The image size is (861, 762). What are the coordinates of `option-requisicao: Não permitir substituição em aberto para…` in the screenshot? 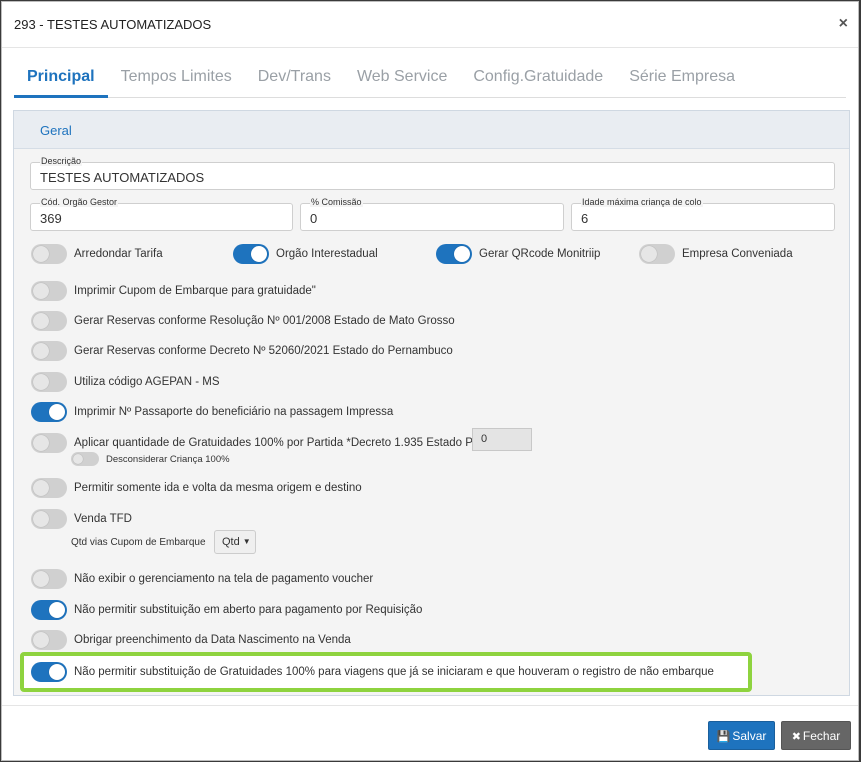 It's located at (226, 610).